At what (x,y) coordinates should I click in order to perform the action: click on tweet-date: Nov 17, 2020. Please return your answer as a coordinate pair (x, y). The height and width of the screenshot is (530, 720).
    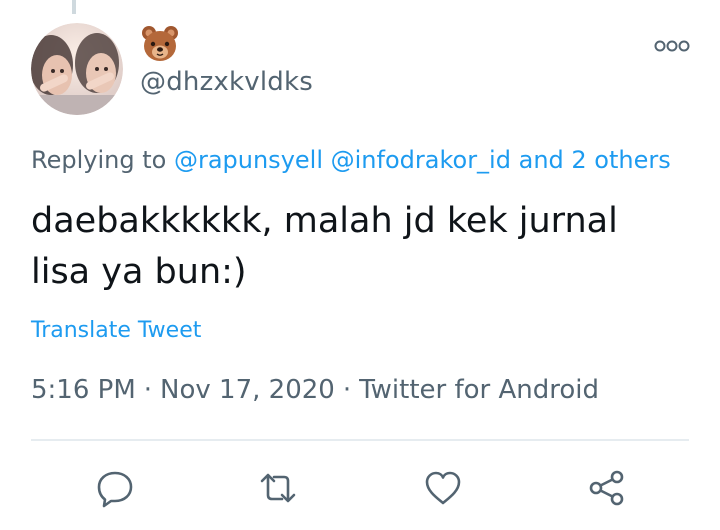
    Looking at the image, I should click on (247, 390).